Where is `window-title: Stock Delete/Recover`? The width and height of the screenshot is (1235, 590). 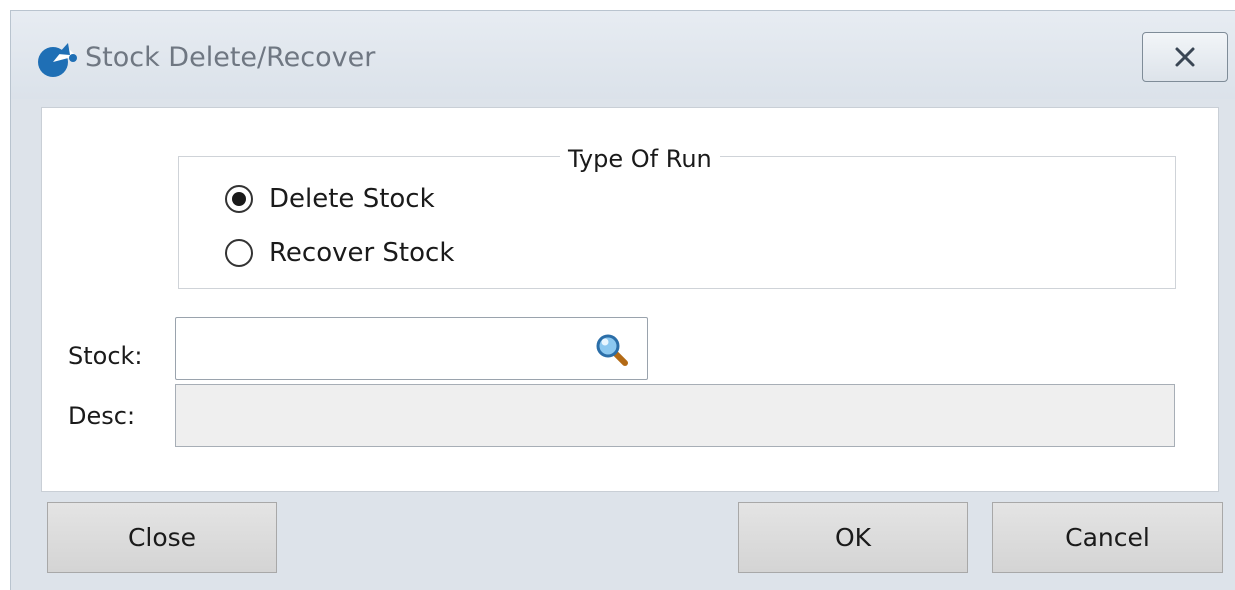 window-title: Stock Delete/Recover is located at coordinates (230, 57).